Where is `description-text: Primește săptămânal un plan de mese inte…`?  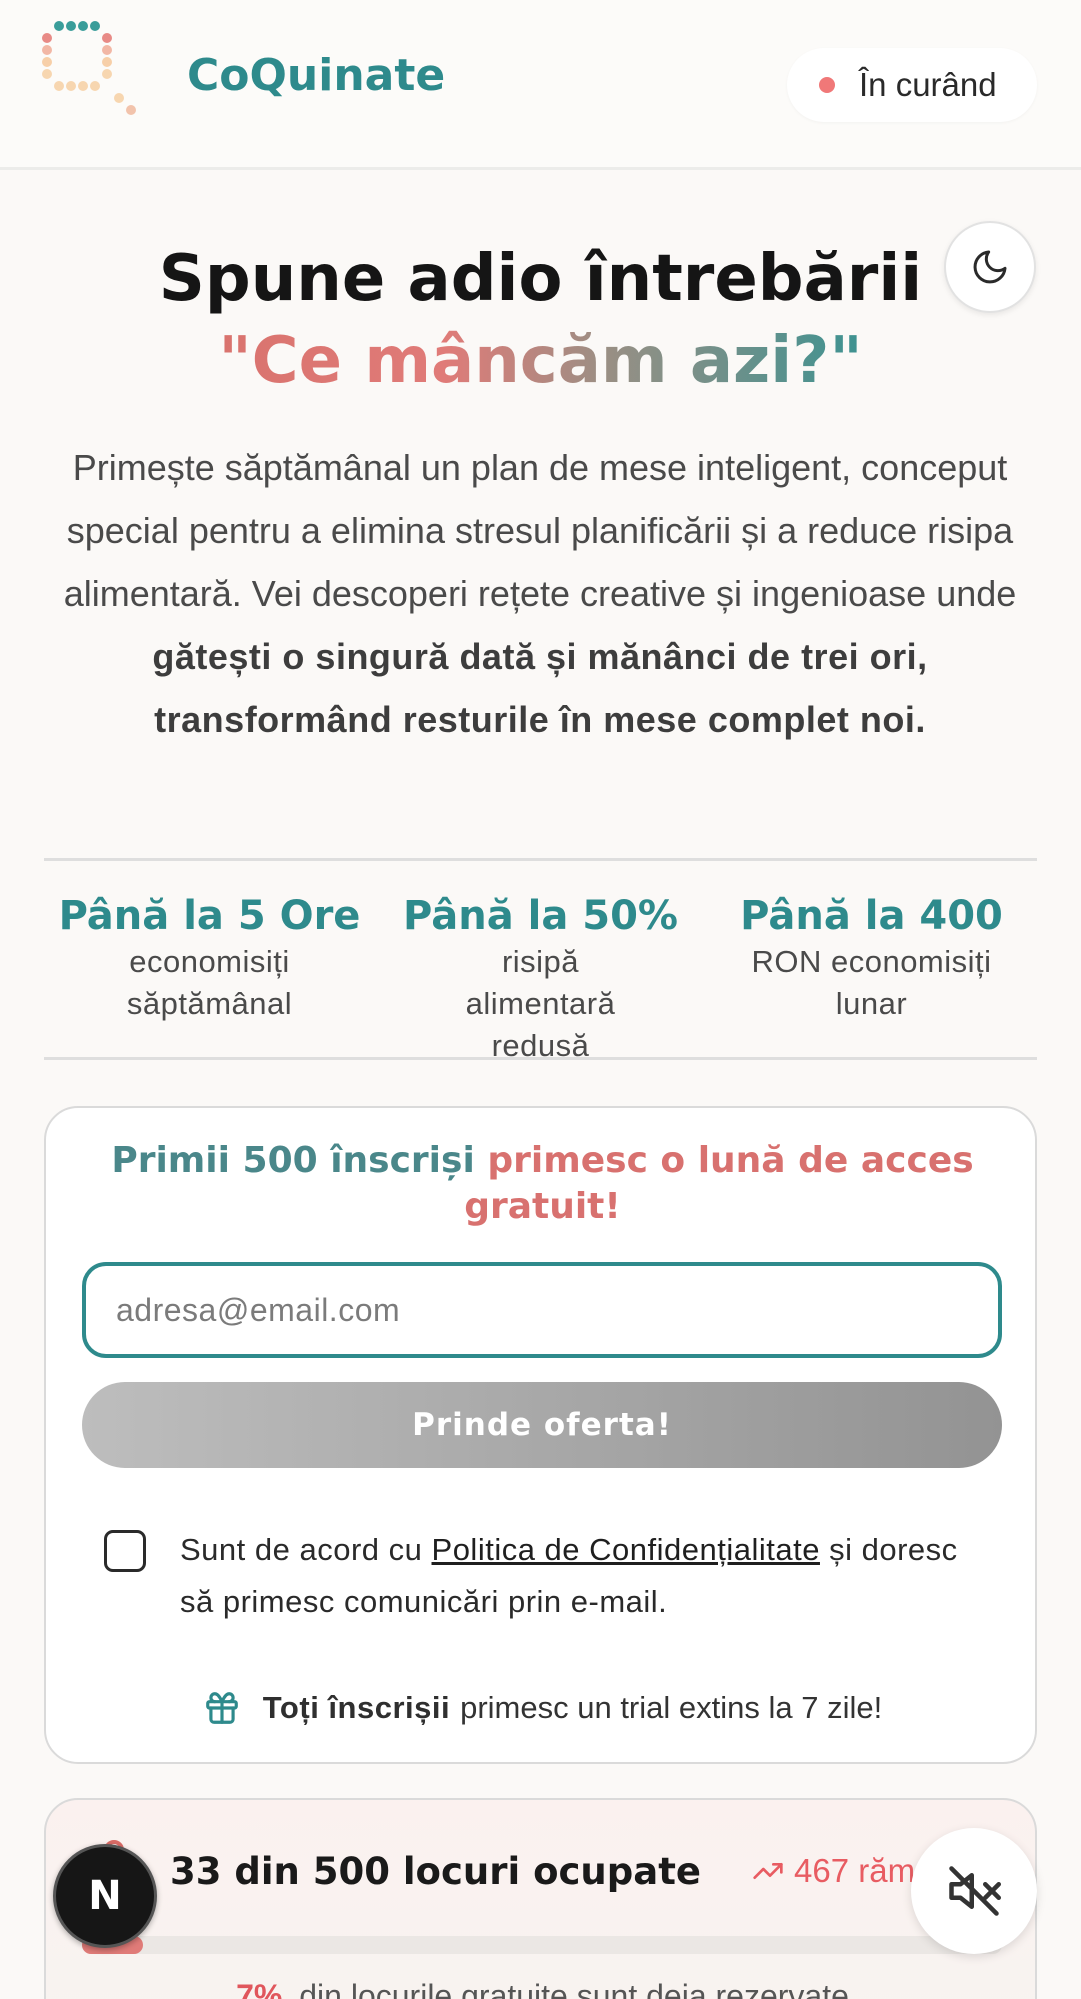
description-text: Primește săptămânal un plan de mese inte… is located at coordinates (540, 530).